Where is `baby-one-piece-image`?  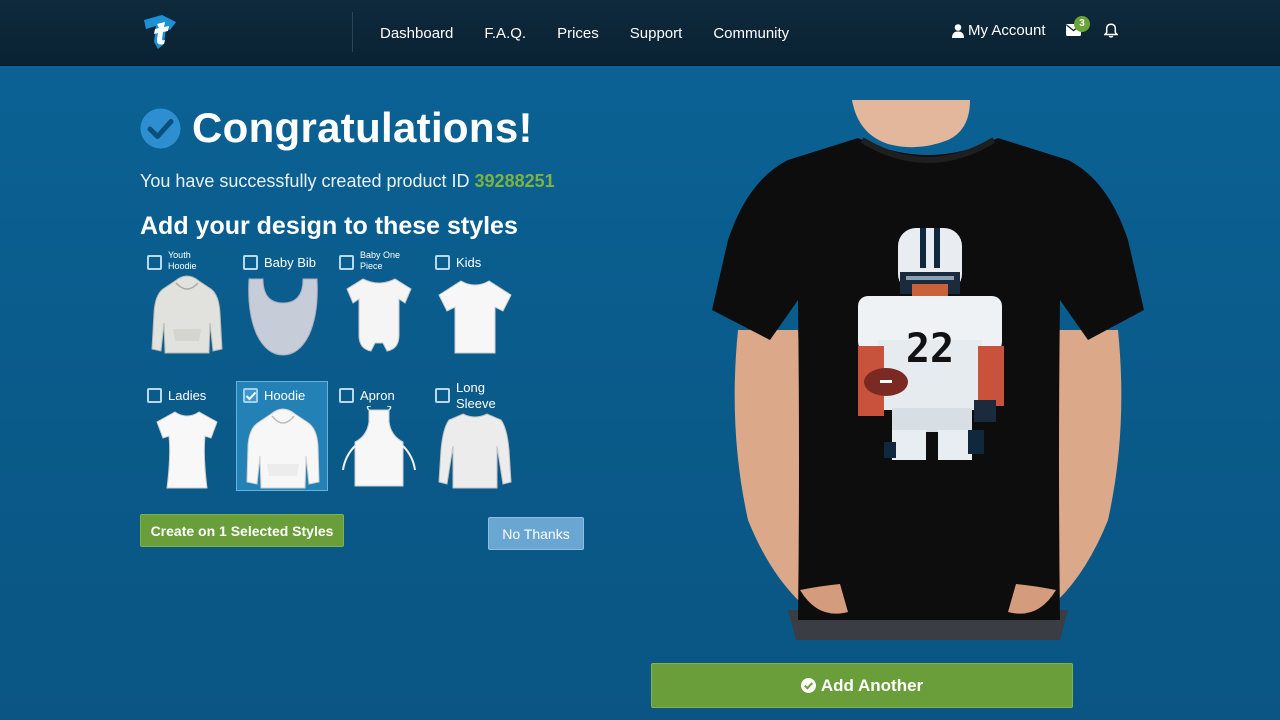 baby-one-piece-image is located at coordinates (379, 315).